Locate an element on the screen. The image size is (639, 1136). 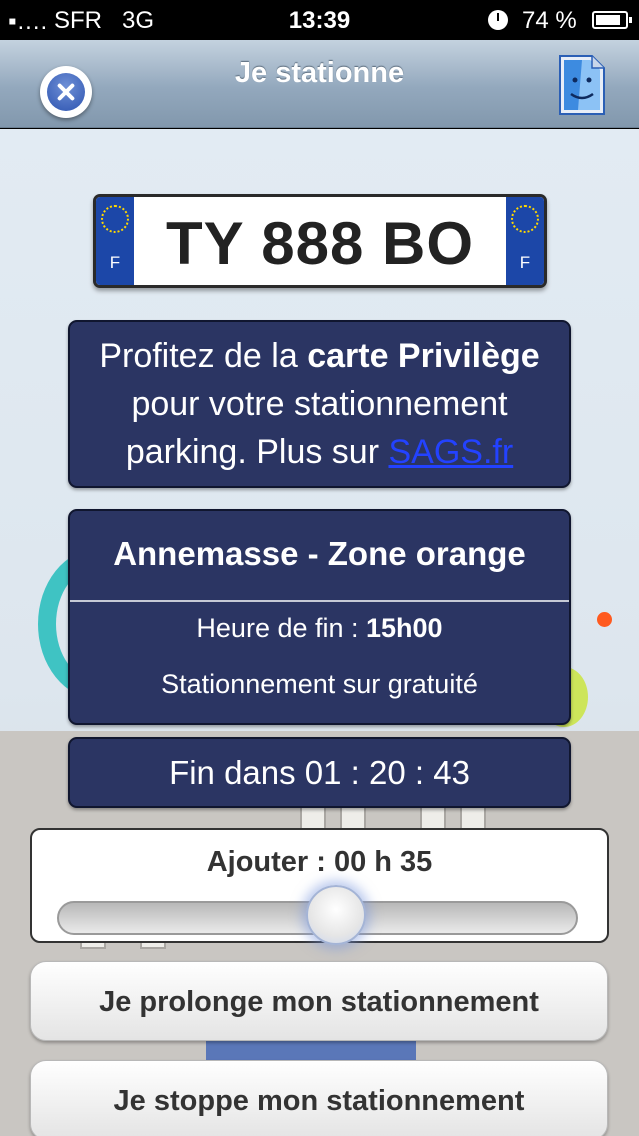
page-title: Je stationne is located at coordinates (319, 73).